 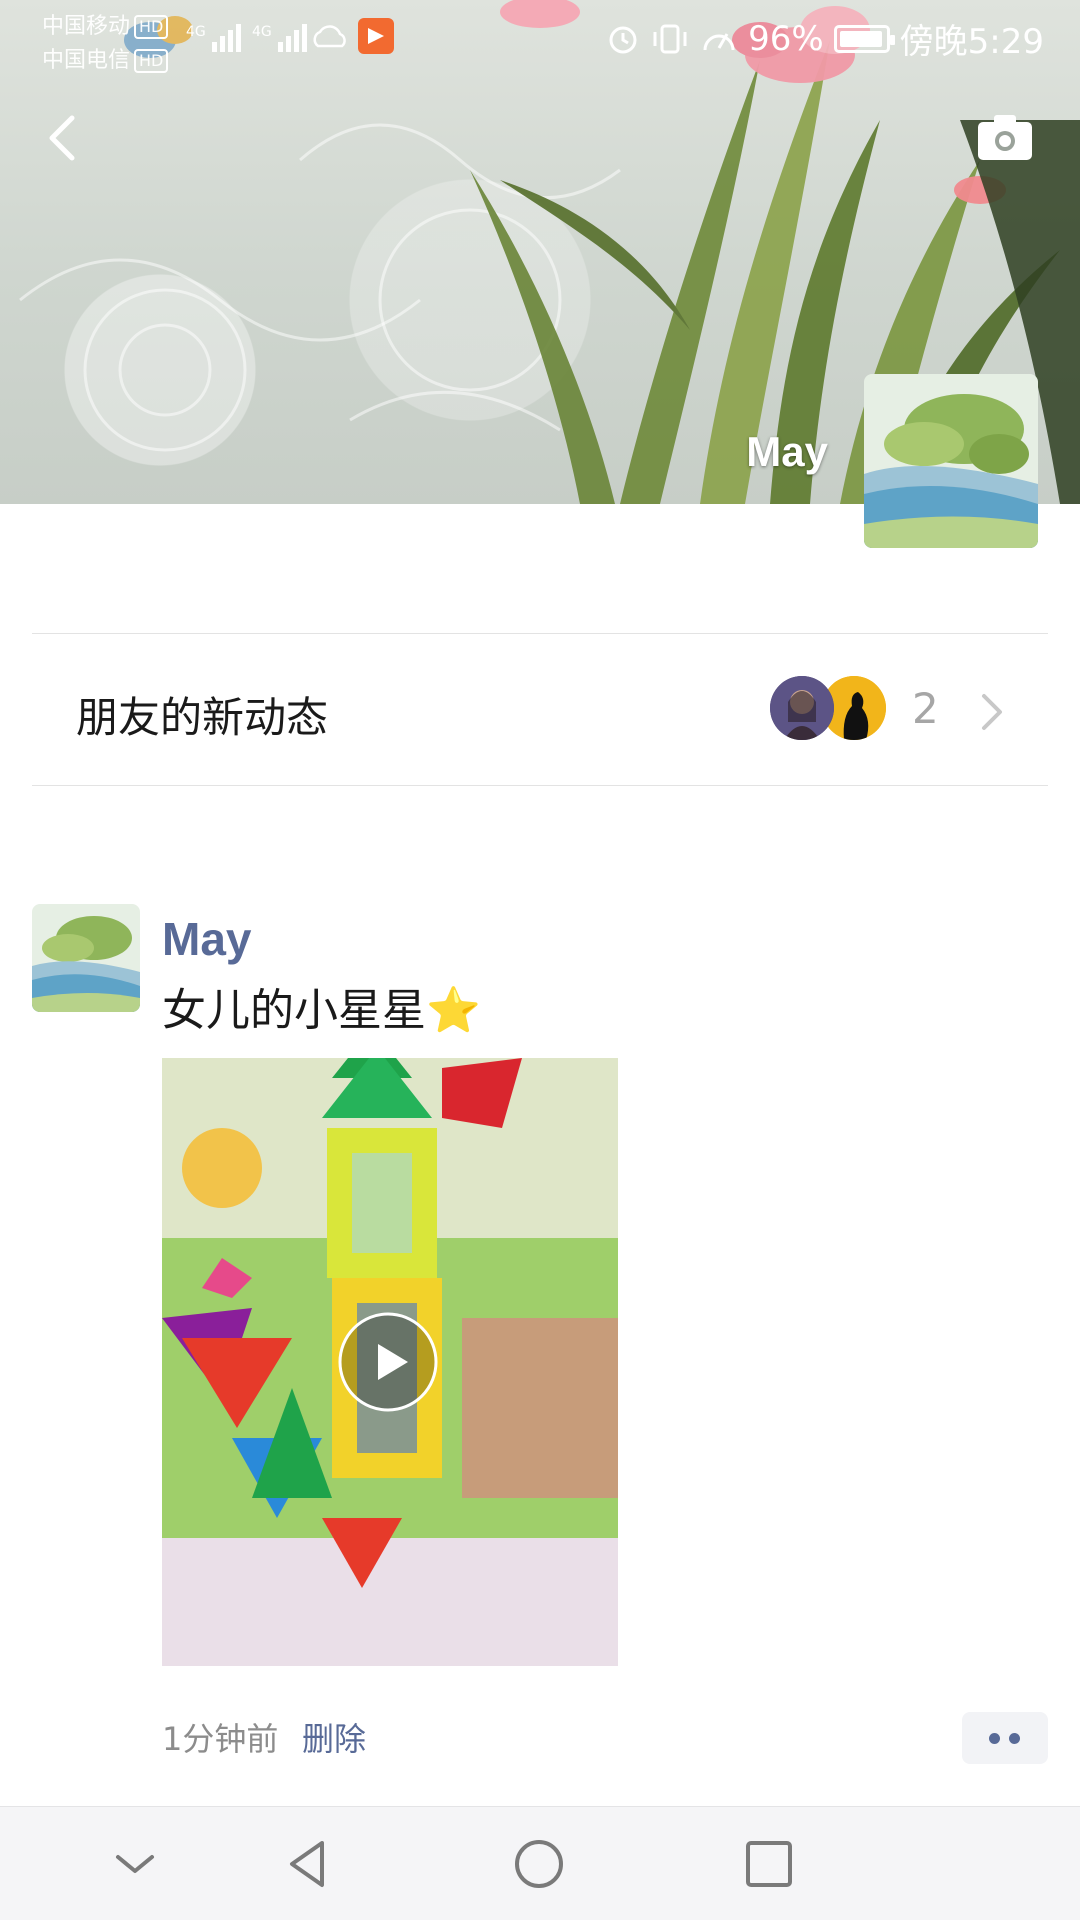 What do you see at coordinates (787, 452) in the screenshot?
I see `profile-name: May` at bounding box center [787, 452].